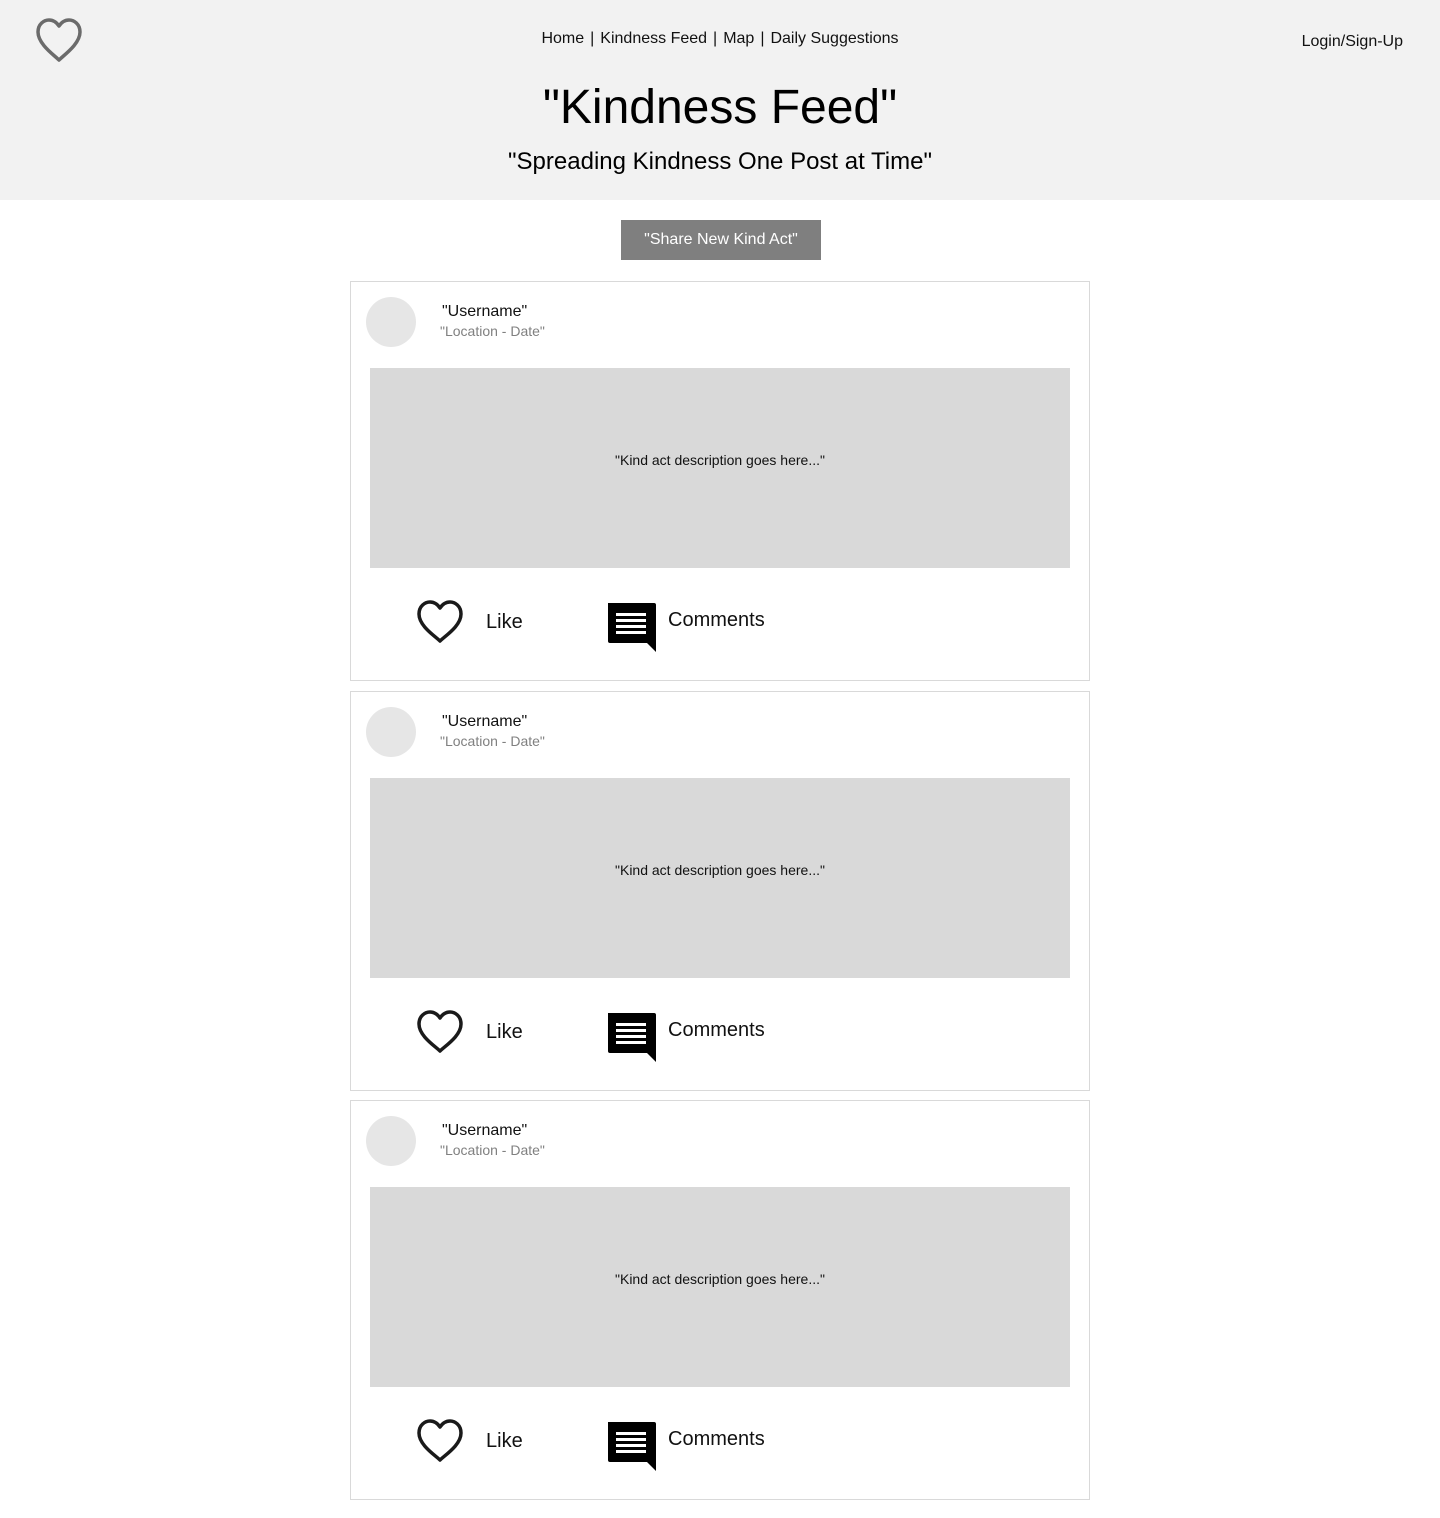  Describe the element at coordinates (720, 39) in the screenshot. I see `main-nav: Home | Kindness Feed | Map | Daily Suggestions` at that location.